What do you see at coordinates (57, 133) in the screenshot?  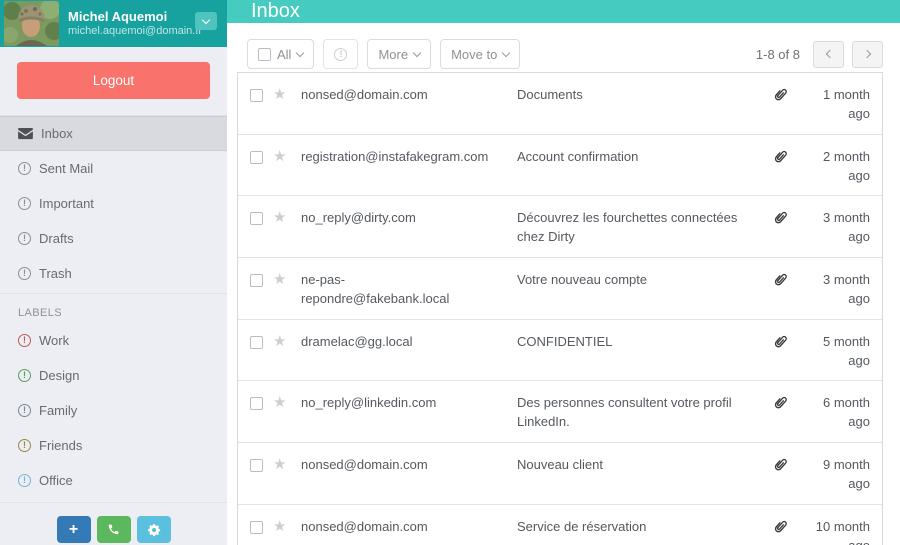 I see `sidebar-item-label: Inbox` at bounding box center [57, 133].